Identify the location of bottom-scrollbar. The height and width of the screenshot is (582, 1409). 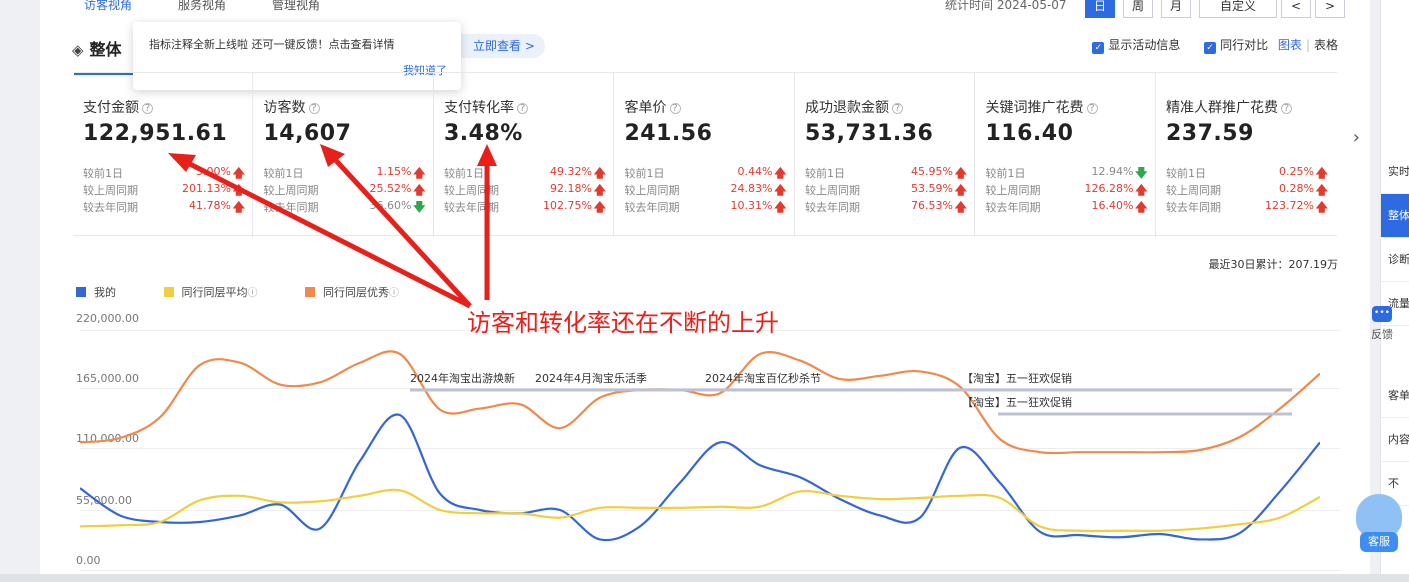
(704, 578).